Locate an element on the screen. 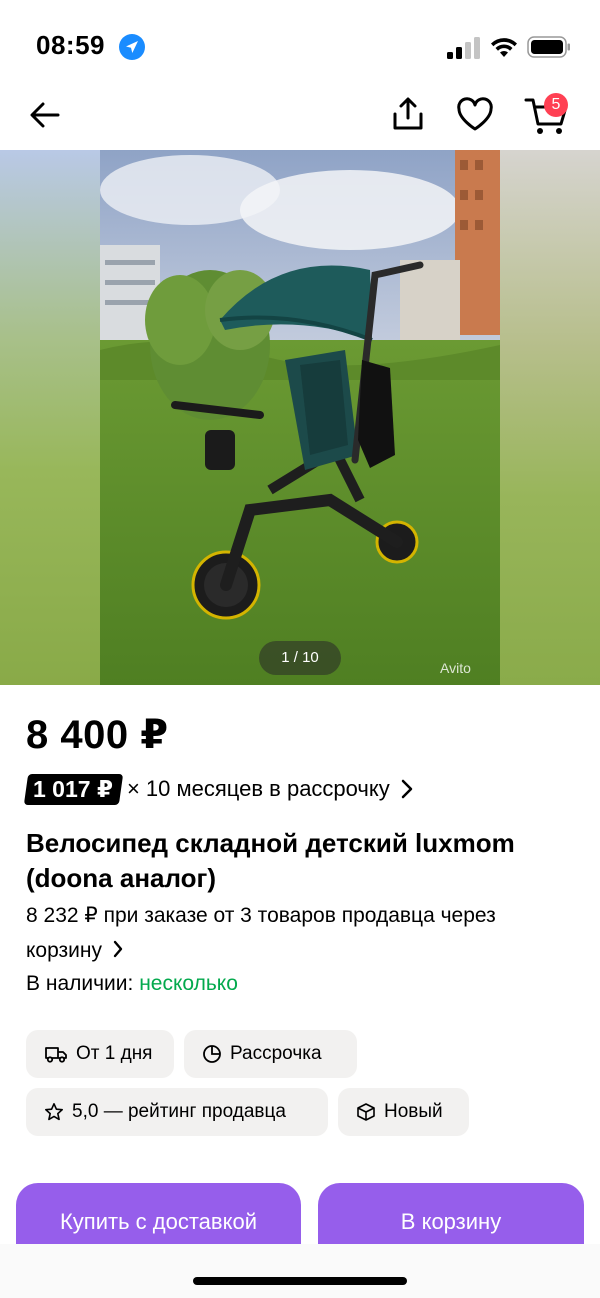 This screenshot has height=1298, width=600. installment-badge: 1 017 ₽ is located at coordinates (73, 789).